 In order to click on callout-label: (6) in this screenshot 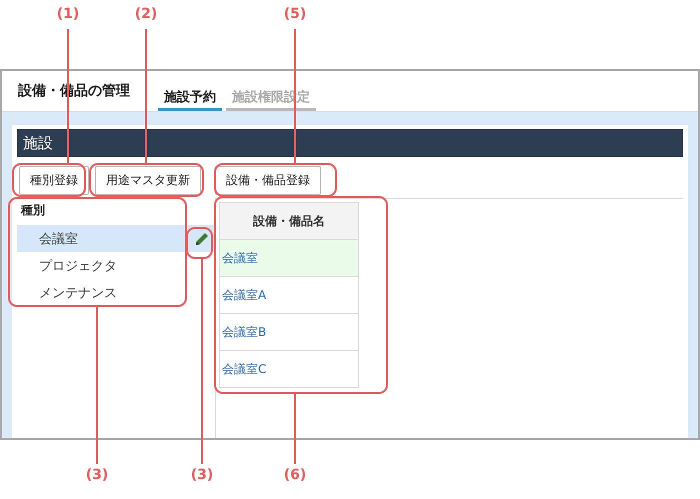, I will do `click(295, 475)`.